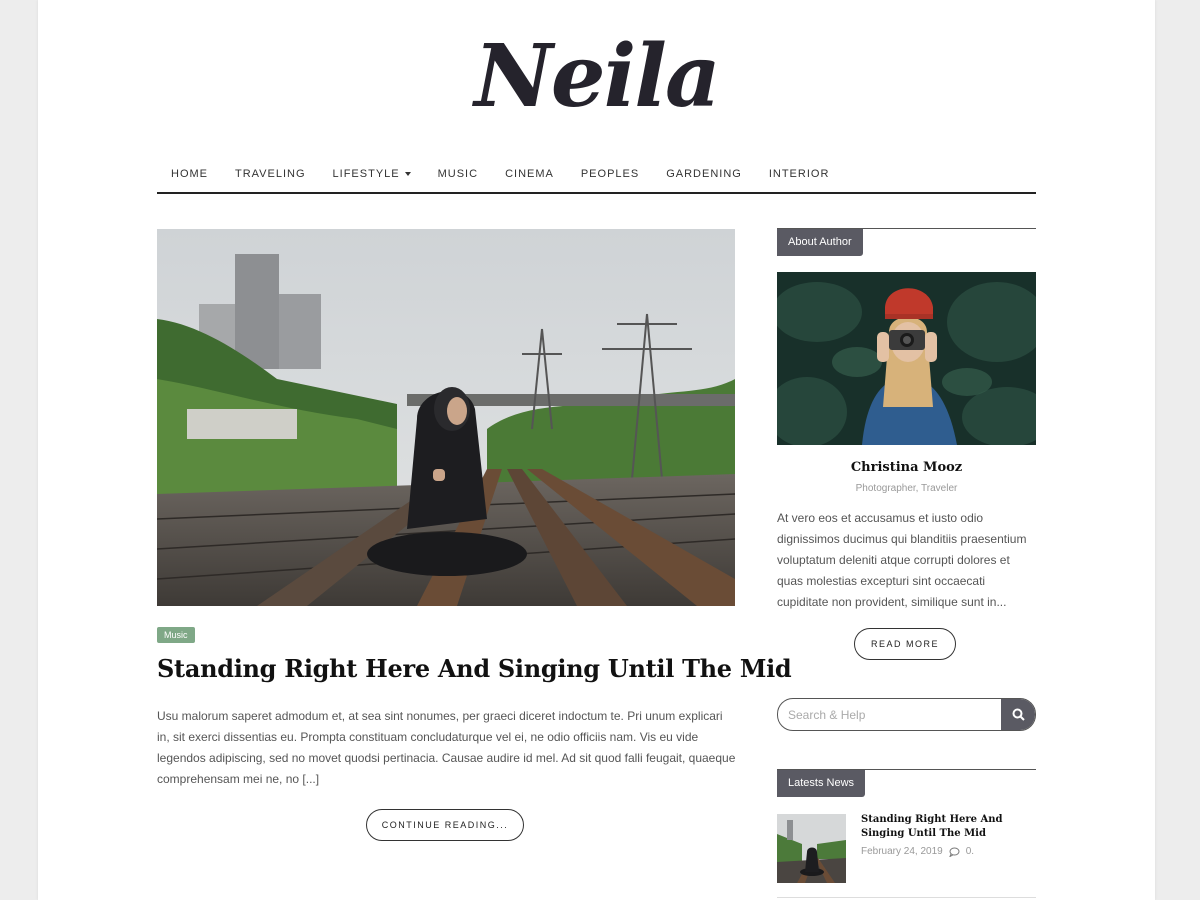 This screenshot has height=900, width=1200. I want to click on news-item-meta: February 24, 2019 0., so click(917, 851).